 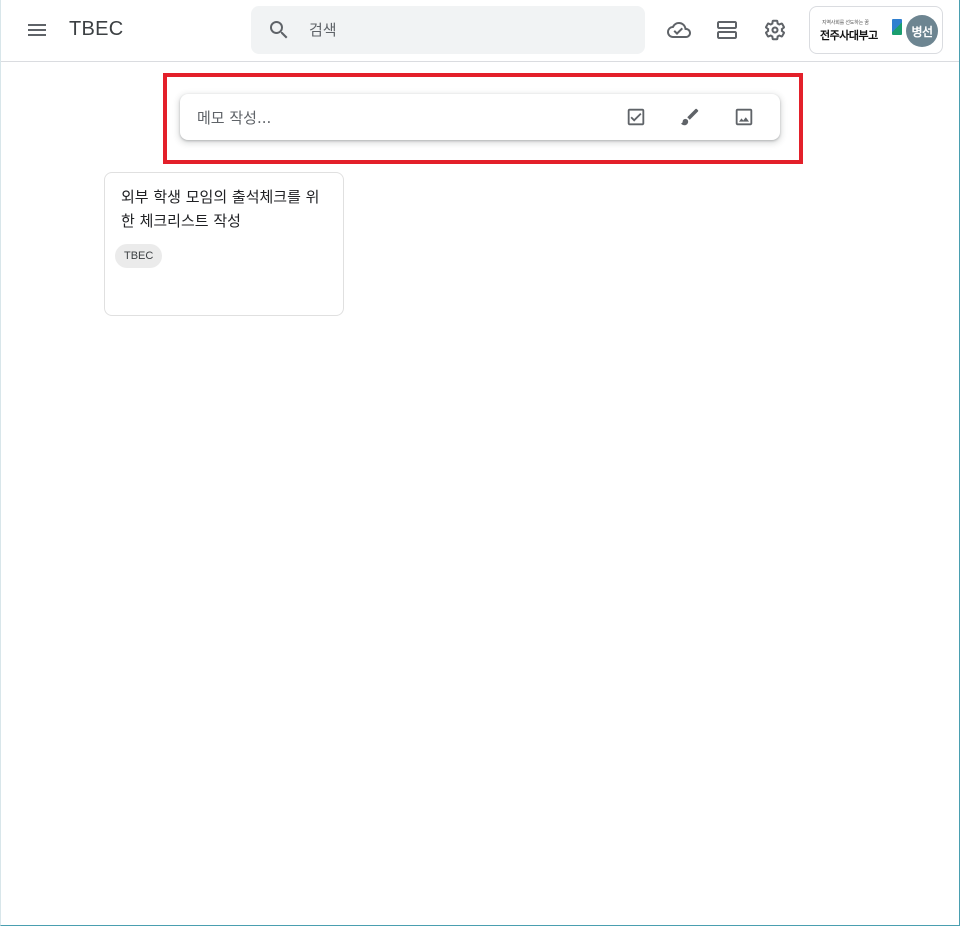 I want to click on new-list-icon, so click(x=636, y=117).